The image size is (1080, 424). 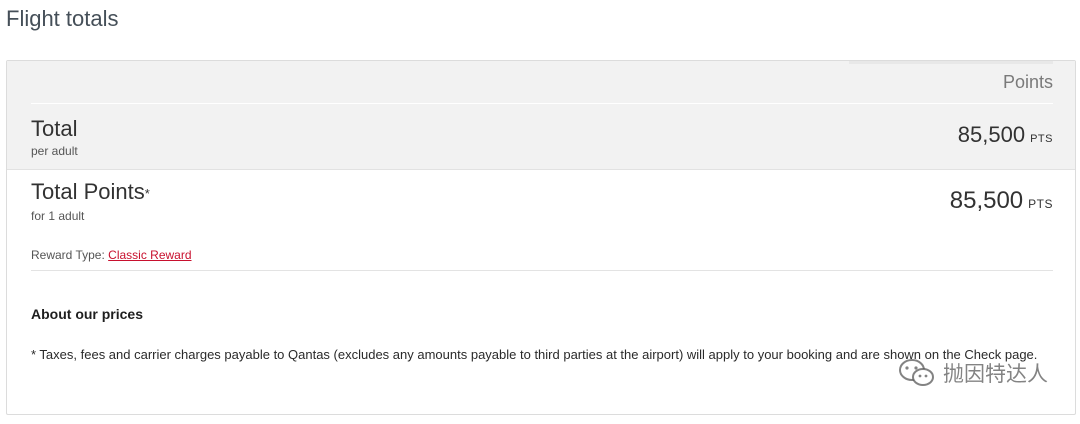 I want to click on footnote-star: *, so click(x=147, y=193).